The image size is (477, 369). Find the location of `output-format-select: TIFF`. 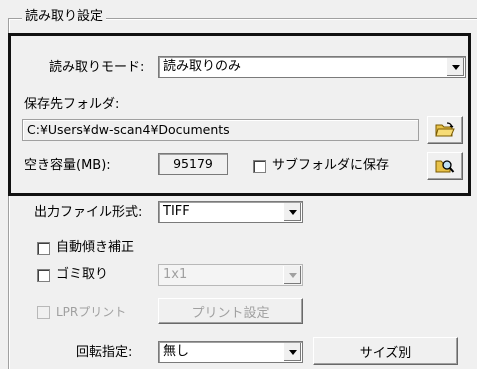

output-format-select: TIFF is located at coordinates (230, 212).